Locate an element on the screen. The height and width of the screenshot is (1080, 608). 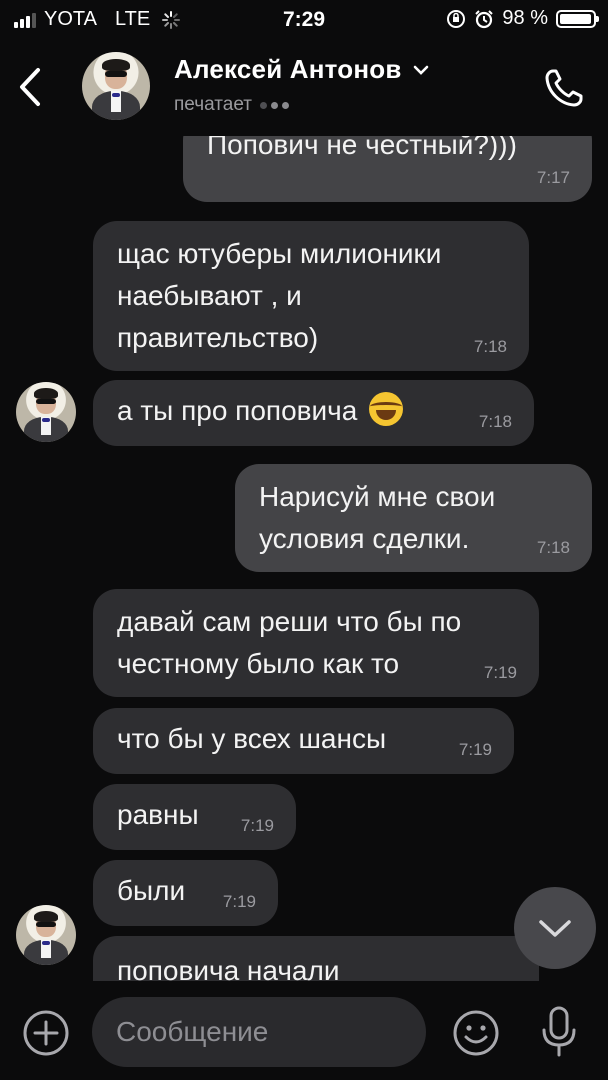
contact-avatar is located at coordinates (116, 86).